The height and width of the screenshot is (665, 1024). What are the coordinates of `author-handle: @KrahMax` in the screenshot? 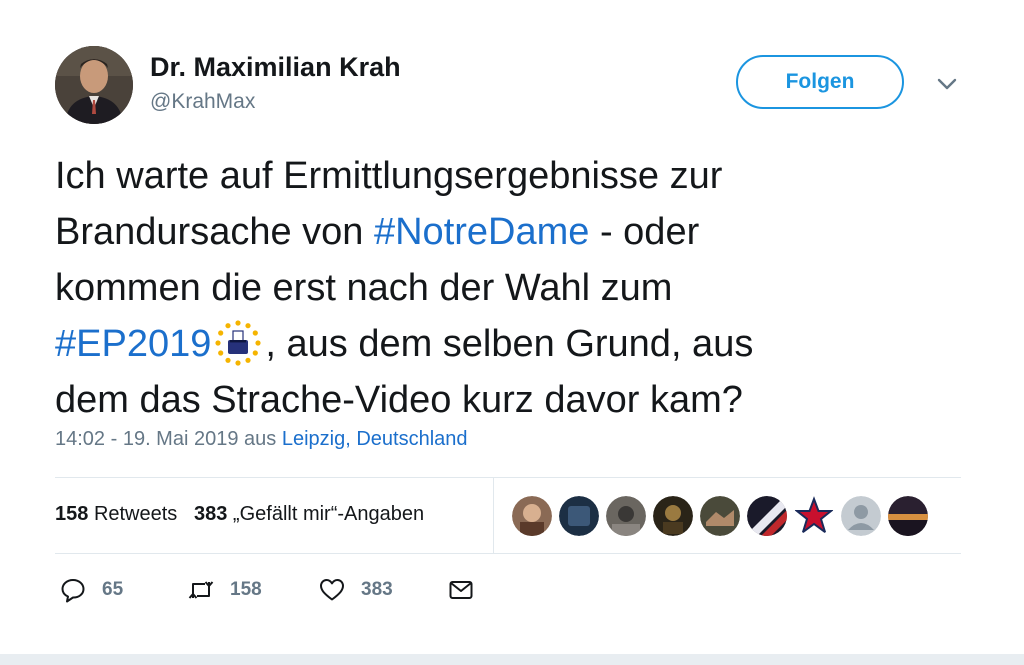 It's located at (202, 102).